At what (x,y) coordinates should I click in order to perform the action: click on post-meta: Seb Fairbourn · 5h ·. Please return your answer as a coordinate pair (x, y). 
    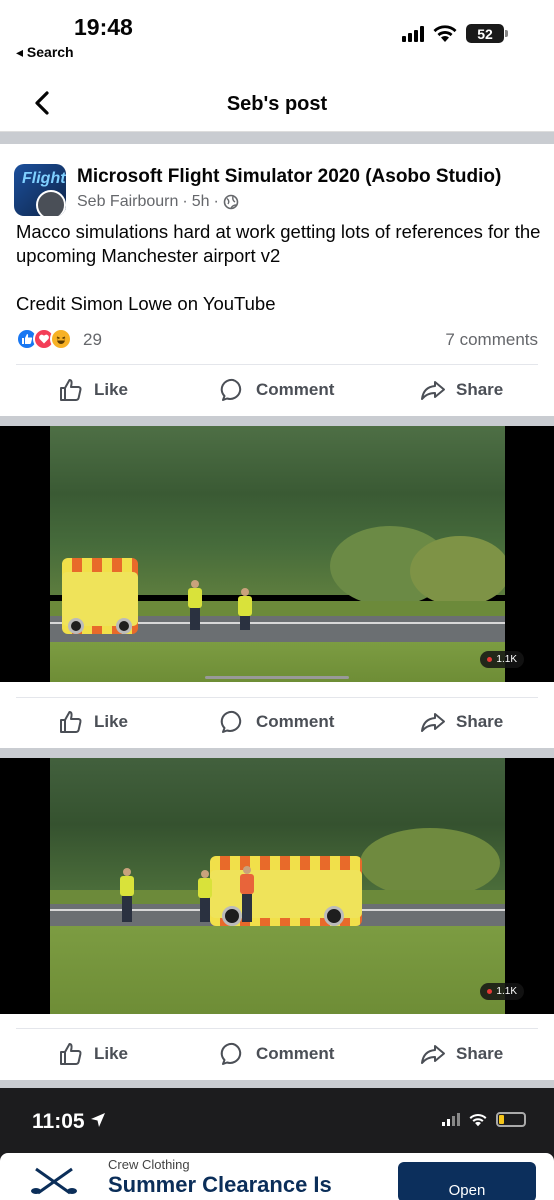
    Looking at the image, I should click on (158, 202).